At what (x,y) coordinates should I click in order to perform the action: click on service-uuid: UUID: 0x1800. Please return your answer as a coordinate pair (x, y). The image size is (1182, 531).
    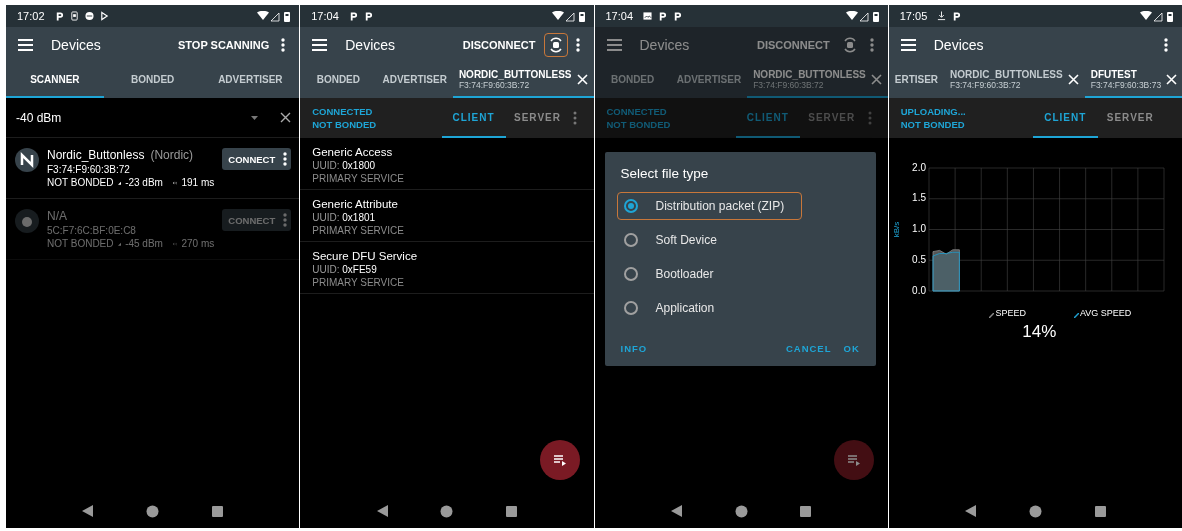
    Looking at the image, I should click on (344, 165).